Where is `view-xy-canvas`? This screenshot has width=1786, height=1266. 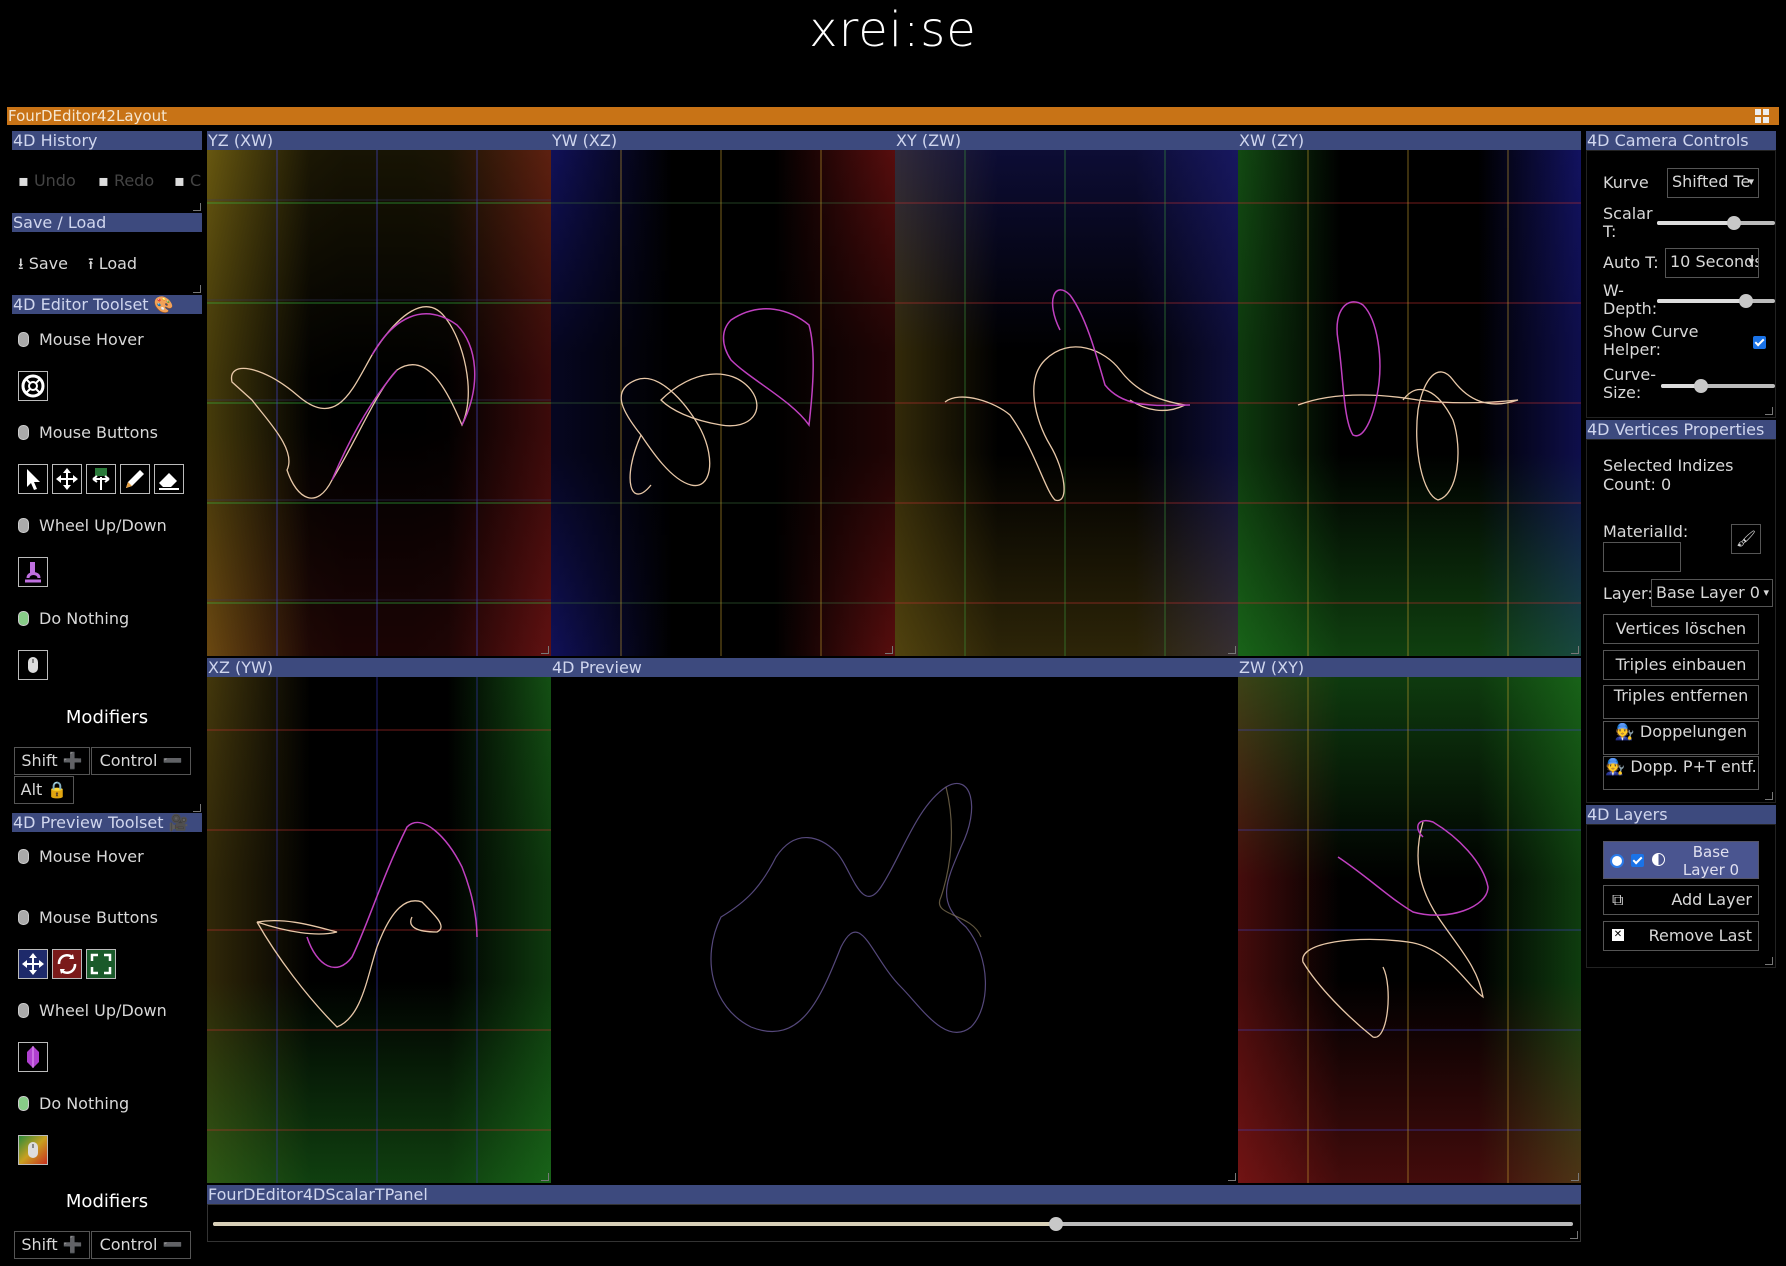
view-xy-canvas is located at coordinates (1066, 403).